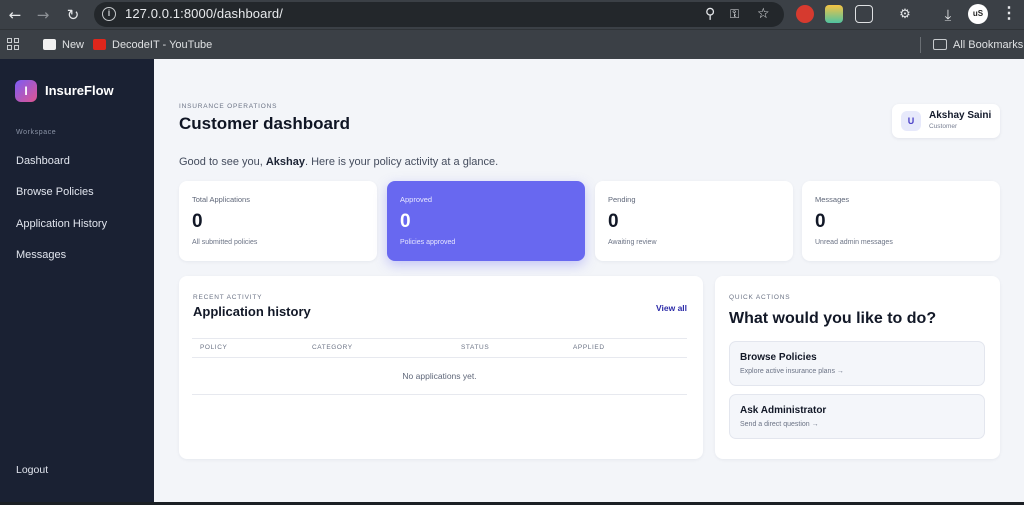 This screenshot has height=505, width=1024. I want to click on action-subtitle: Send a direct question →, so click(779, 424).